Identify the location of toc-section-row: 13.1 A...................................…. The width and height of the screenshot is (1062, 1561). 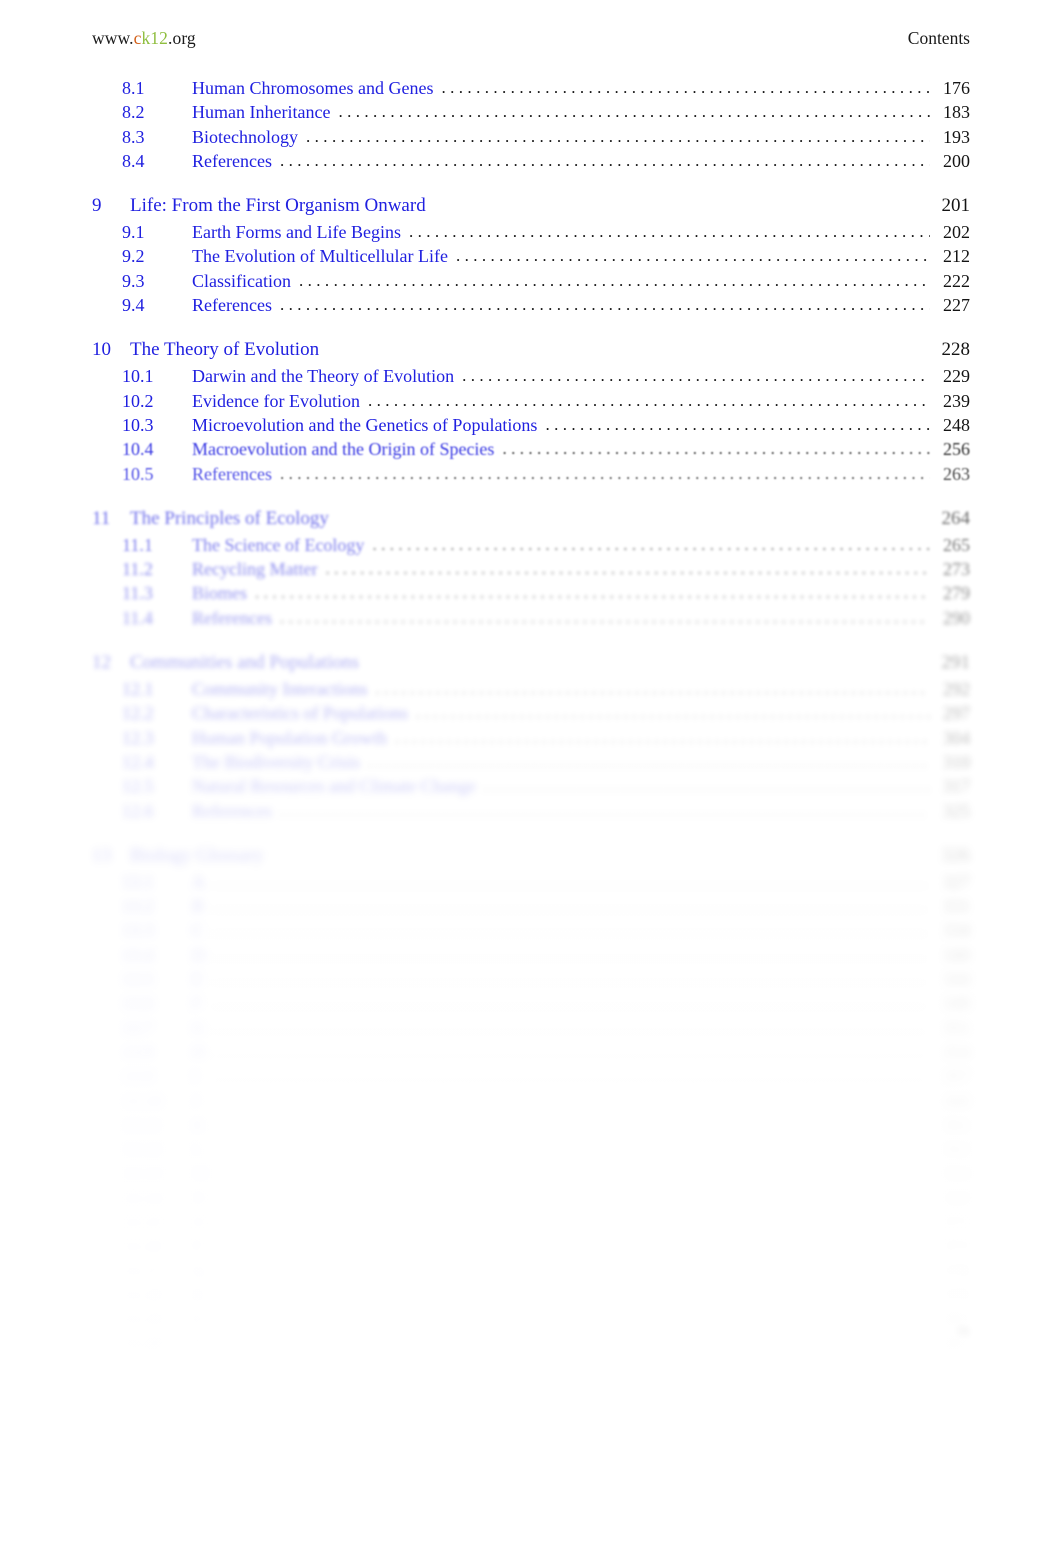
(531, 884).